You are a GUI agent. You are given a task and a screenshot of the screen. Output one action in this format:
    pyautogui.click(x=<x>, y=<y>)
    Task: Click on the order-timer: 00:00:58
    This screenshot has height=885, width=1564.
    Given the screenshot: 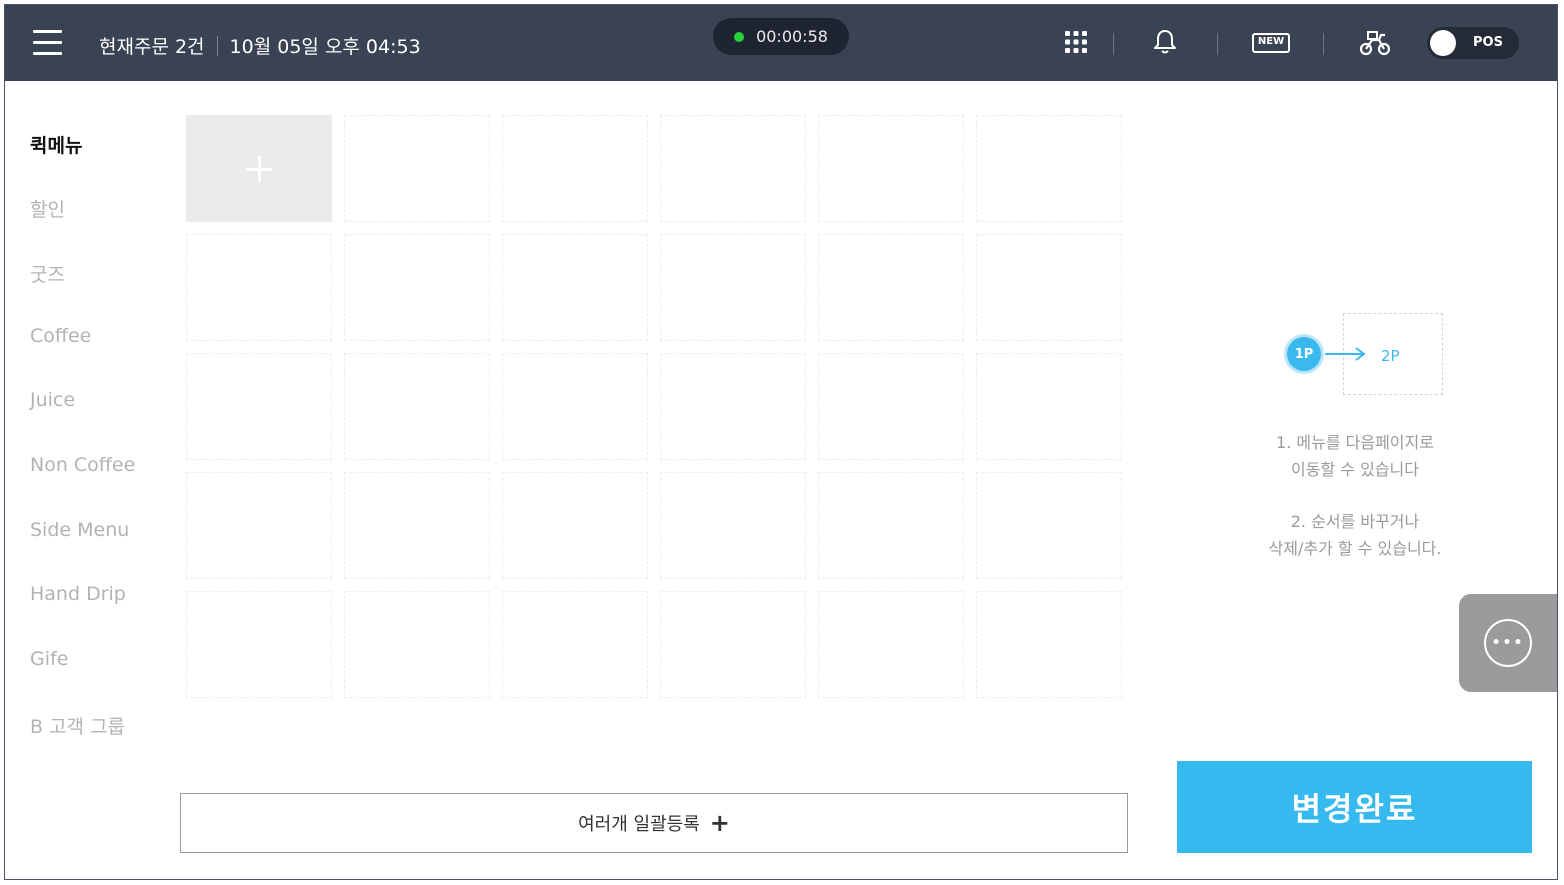 What is the action you would take?
    pyautogui.click(x=781, y=36)
    